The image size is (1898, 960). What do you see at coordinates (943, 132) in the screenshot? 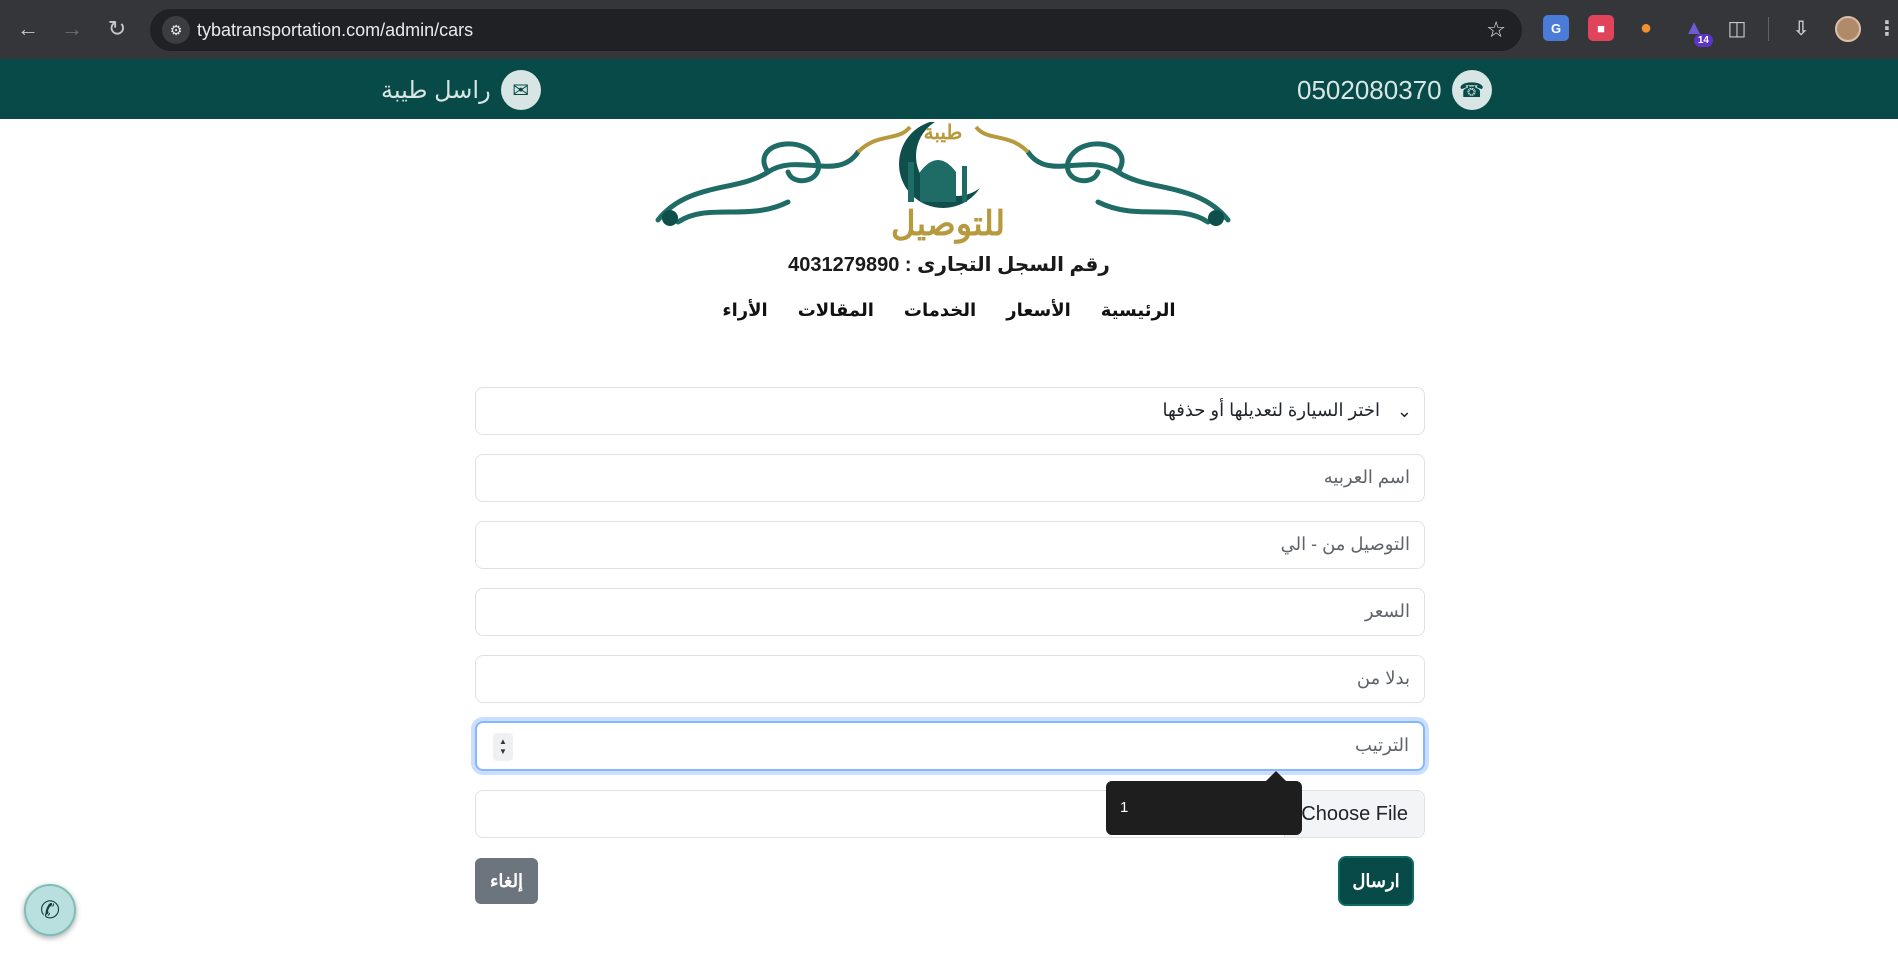
I see `logo-top-text: طيبة` at bounding box center [943, 132].